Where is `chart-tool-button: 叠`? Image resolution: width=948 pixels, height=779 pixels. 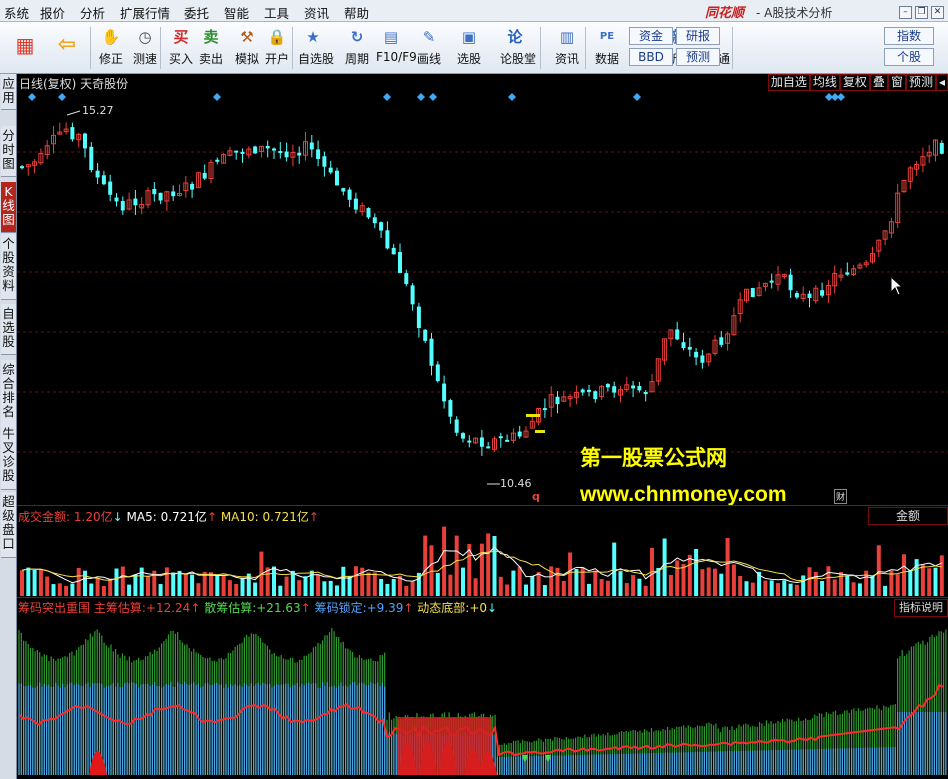 chart-tool-button: 叠 is located at coordinates (878, 82).